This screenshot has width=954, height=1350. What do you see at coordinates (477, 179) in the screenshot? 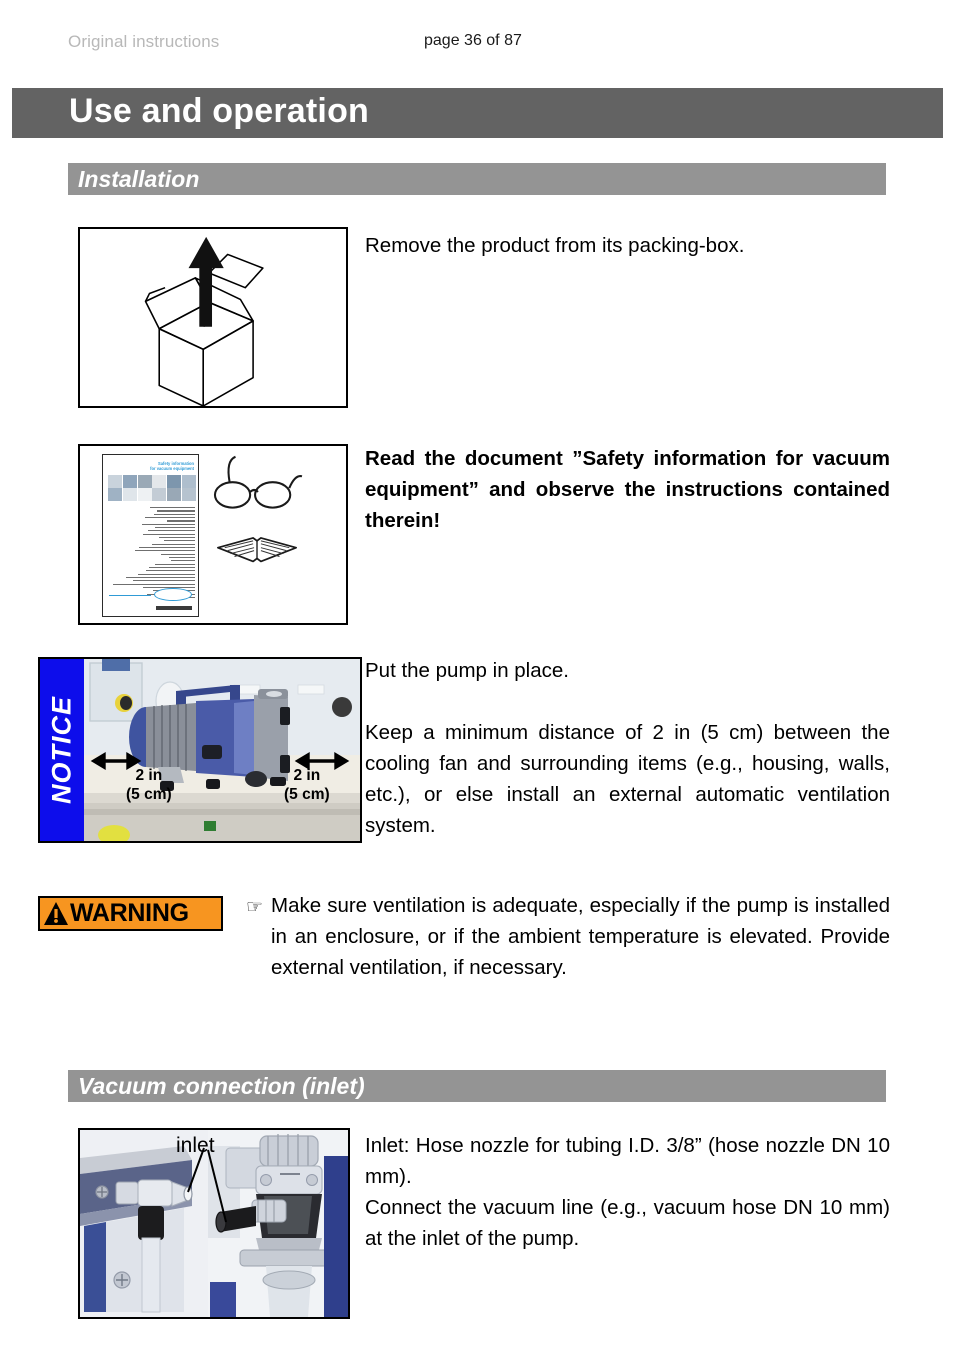
I see `section-header-installation: Installation` at bounding box center [477, 179].